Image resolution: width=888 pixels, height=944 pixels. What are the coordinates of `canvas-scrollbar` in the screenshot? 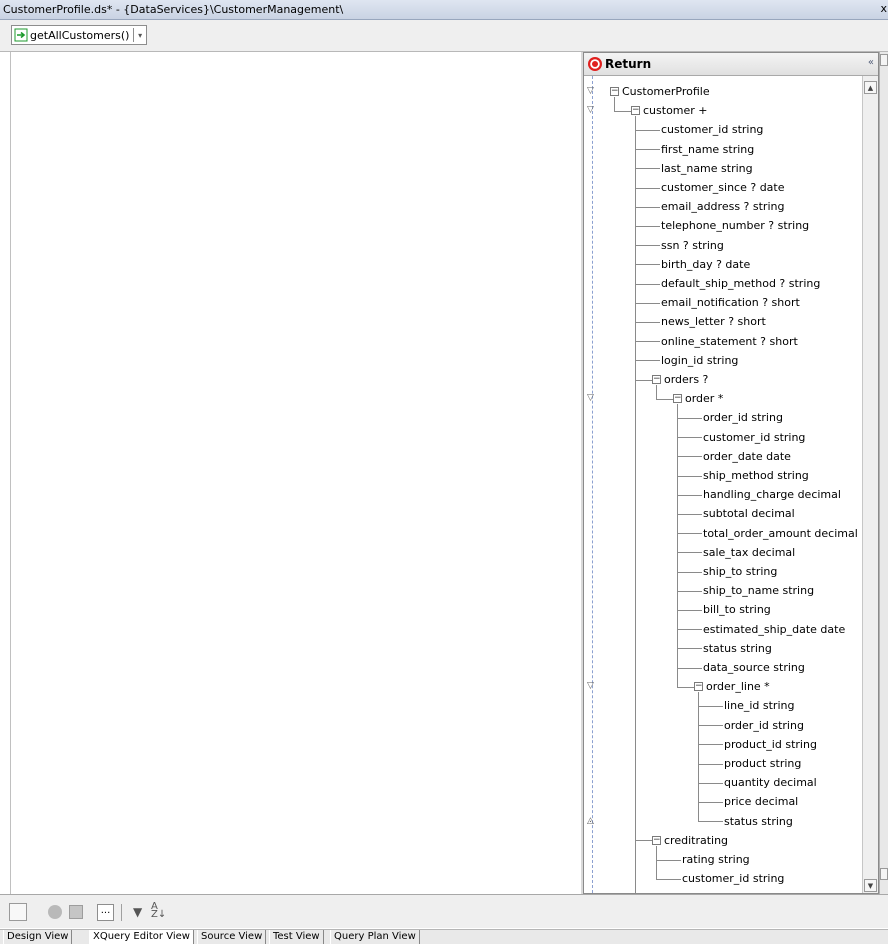 It's located at (883, 473).